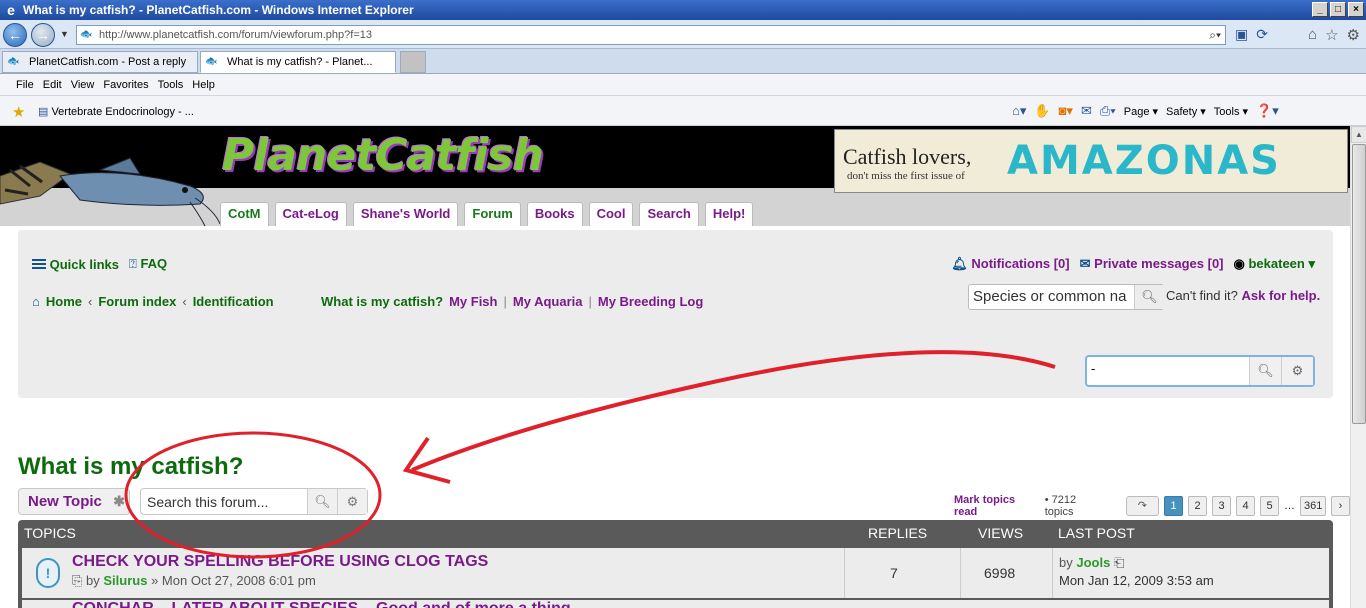  Describe the element at coordinates (1019, 111) in the screenshot. I see `home-dropdown-icon: ⌂▾` at that location.